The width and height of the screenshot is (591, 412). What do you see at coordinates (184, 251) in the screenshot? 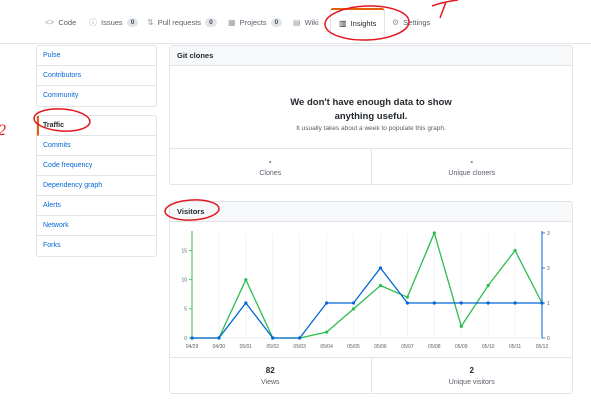
I see `y-left-tick-label: 15` at bounding box center [184, 251].